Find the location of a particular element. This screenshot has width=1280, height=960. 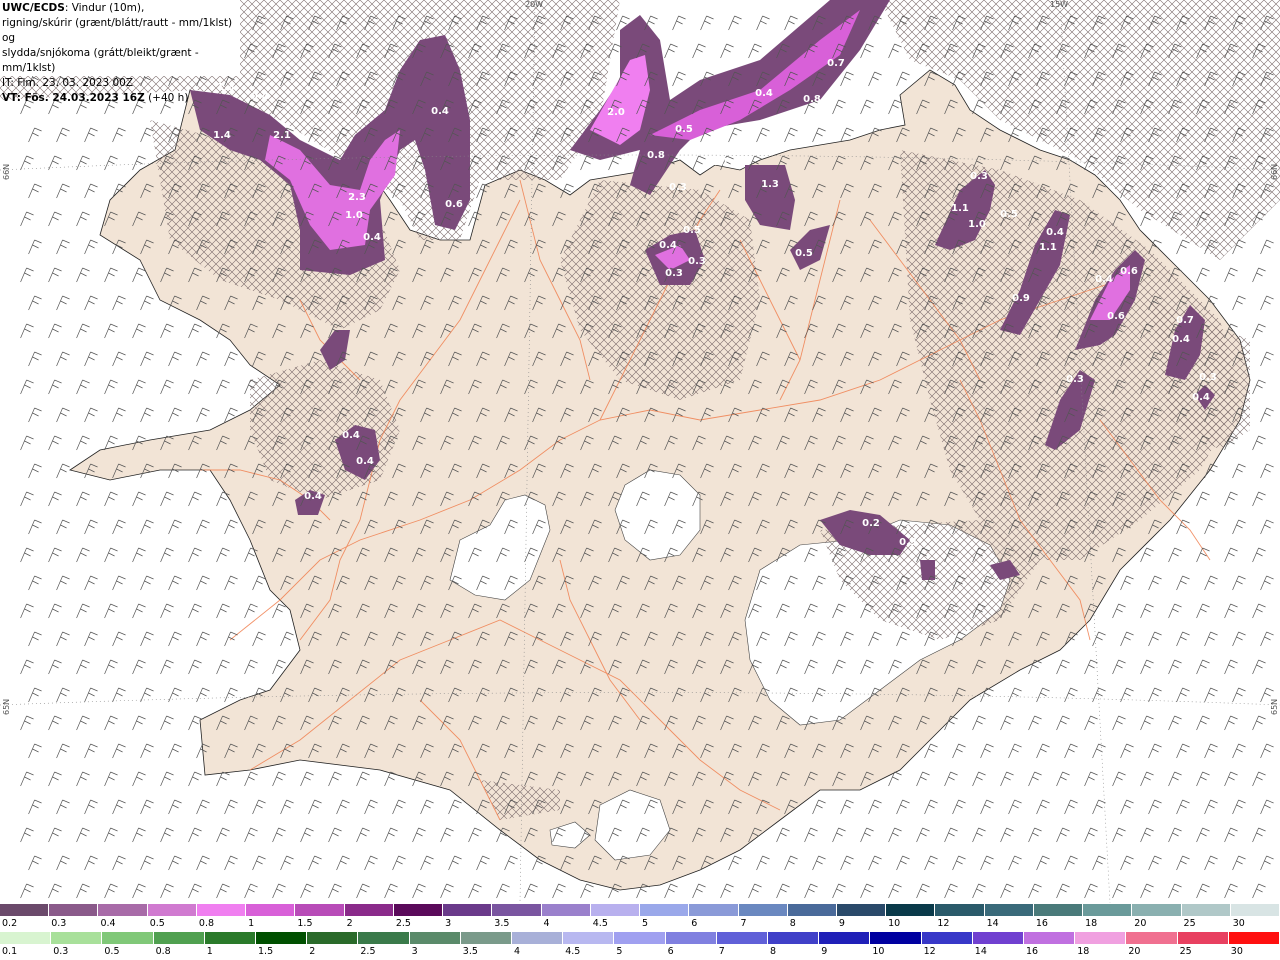

precip-value-label: 0.6 is located at coordinates (1129, 271).